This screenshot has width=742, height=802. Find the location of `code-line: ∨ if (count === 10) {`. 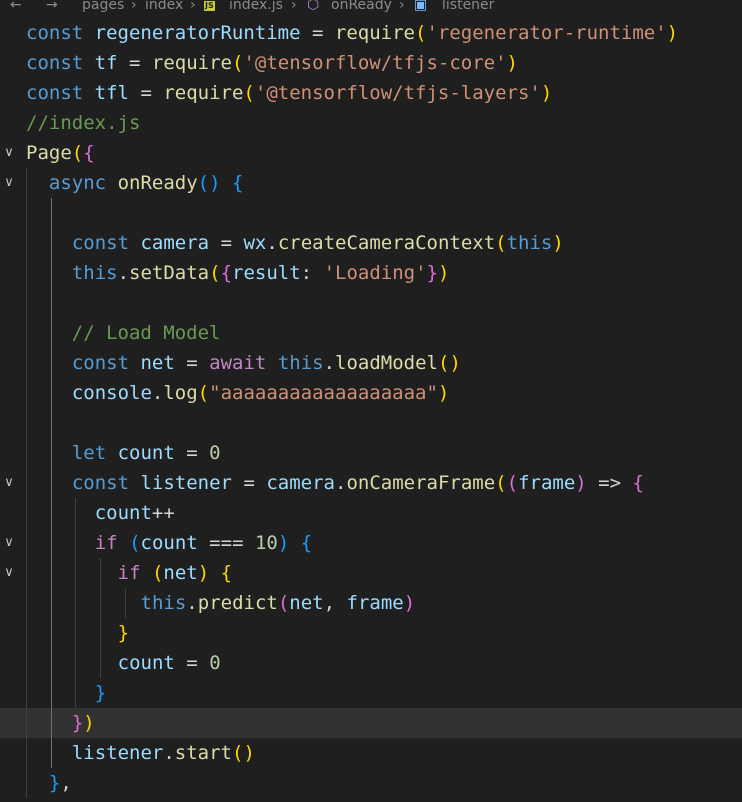

code-line: ∨ if (count === 10) { is located at coordinates (371, 543).